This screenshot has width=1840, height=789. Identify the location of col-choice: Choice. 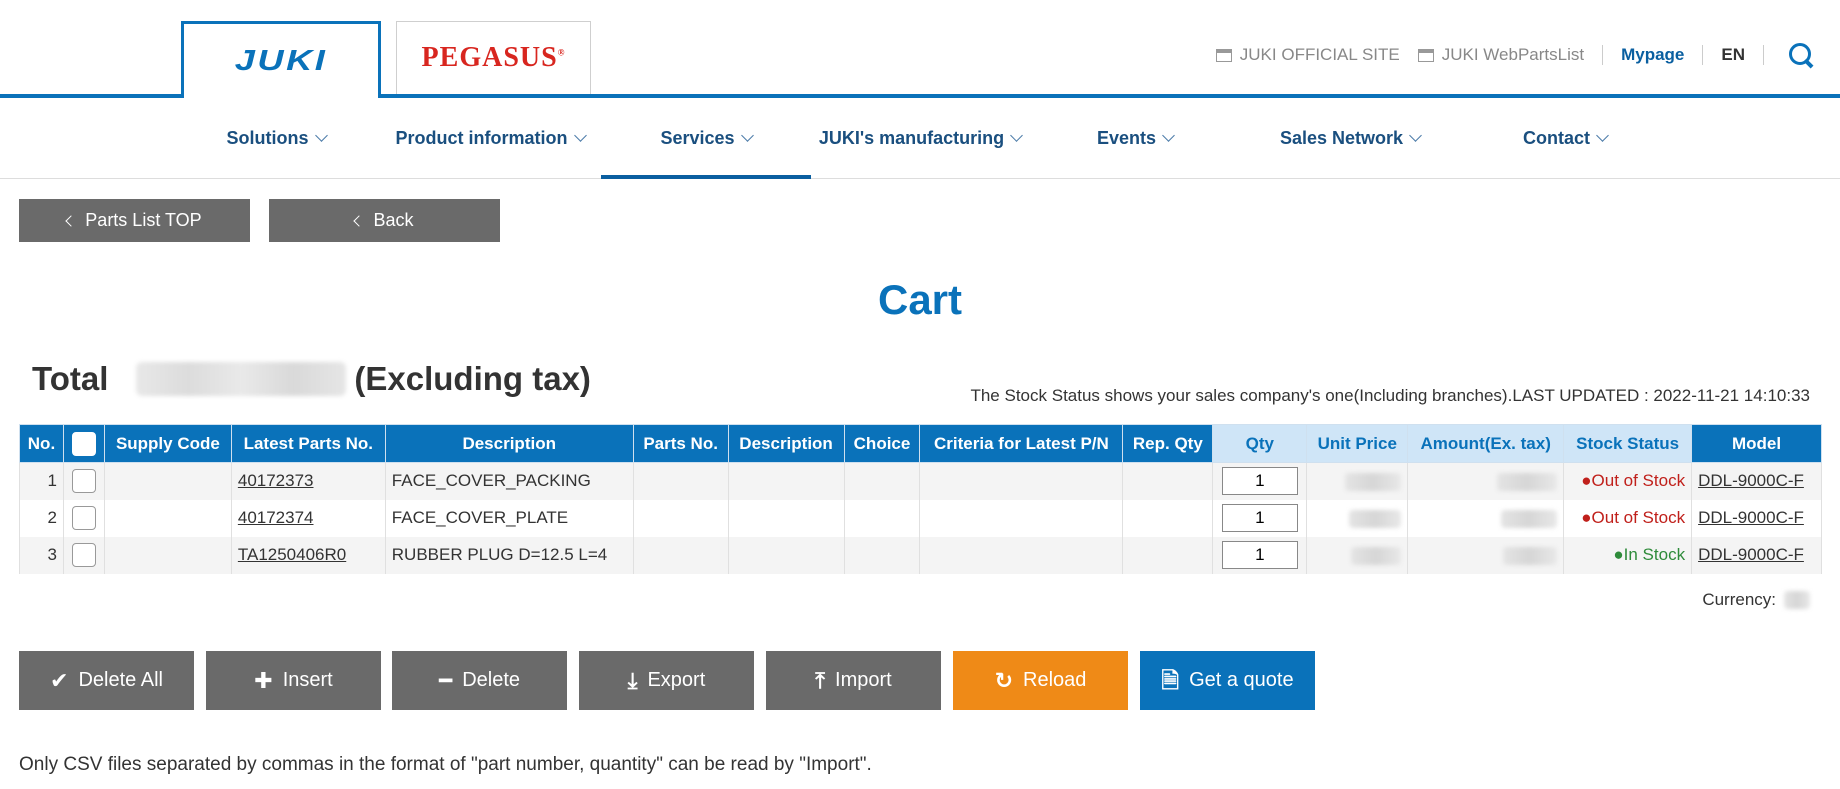
(882, 443).